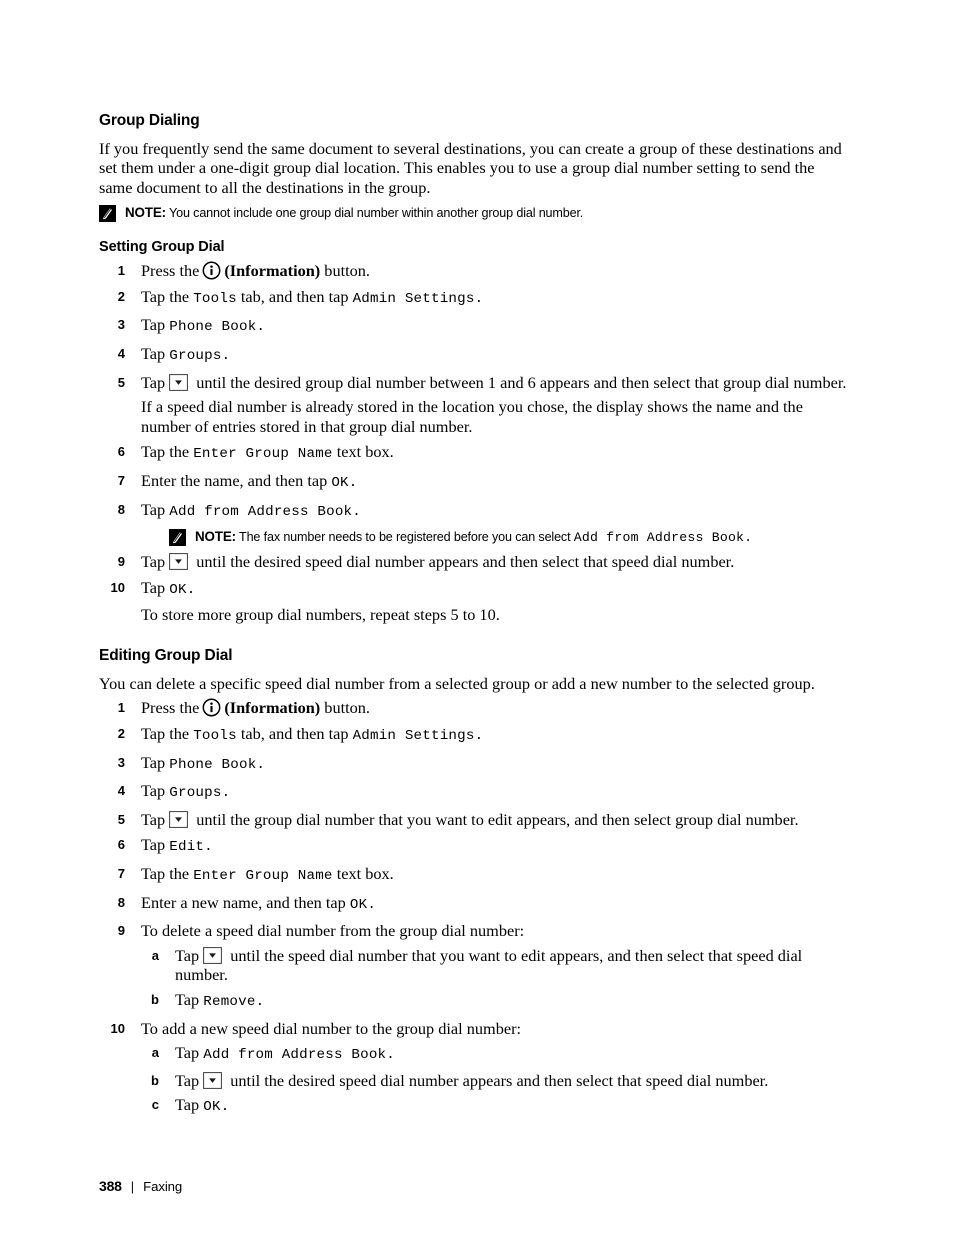  What do you see at coordinates (365, 873) in the screenshot?
I see `step-text-tail: text box.` at bounding box center [365, 873].